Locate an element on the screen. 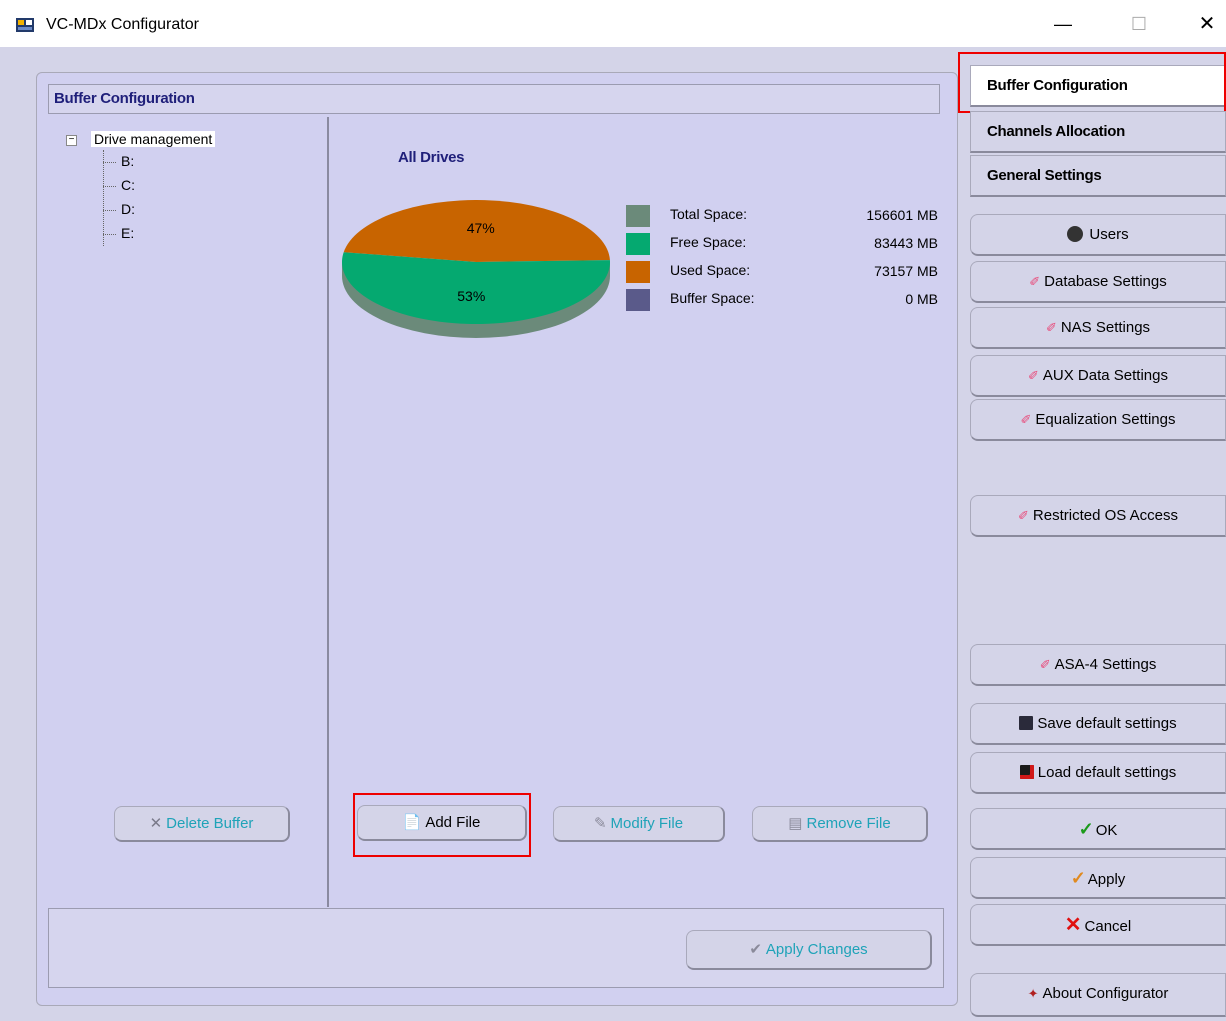 Image resolution: width=1226 pixels, height=1021 pixels. remove-file-button: ▤ Remove File is located at coordinates (840, 824).